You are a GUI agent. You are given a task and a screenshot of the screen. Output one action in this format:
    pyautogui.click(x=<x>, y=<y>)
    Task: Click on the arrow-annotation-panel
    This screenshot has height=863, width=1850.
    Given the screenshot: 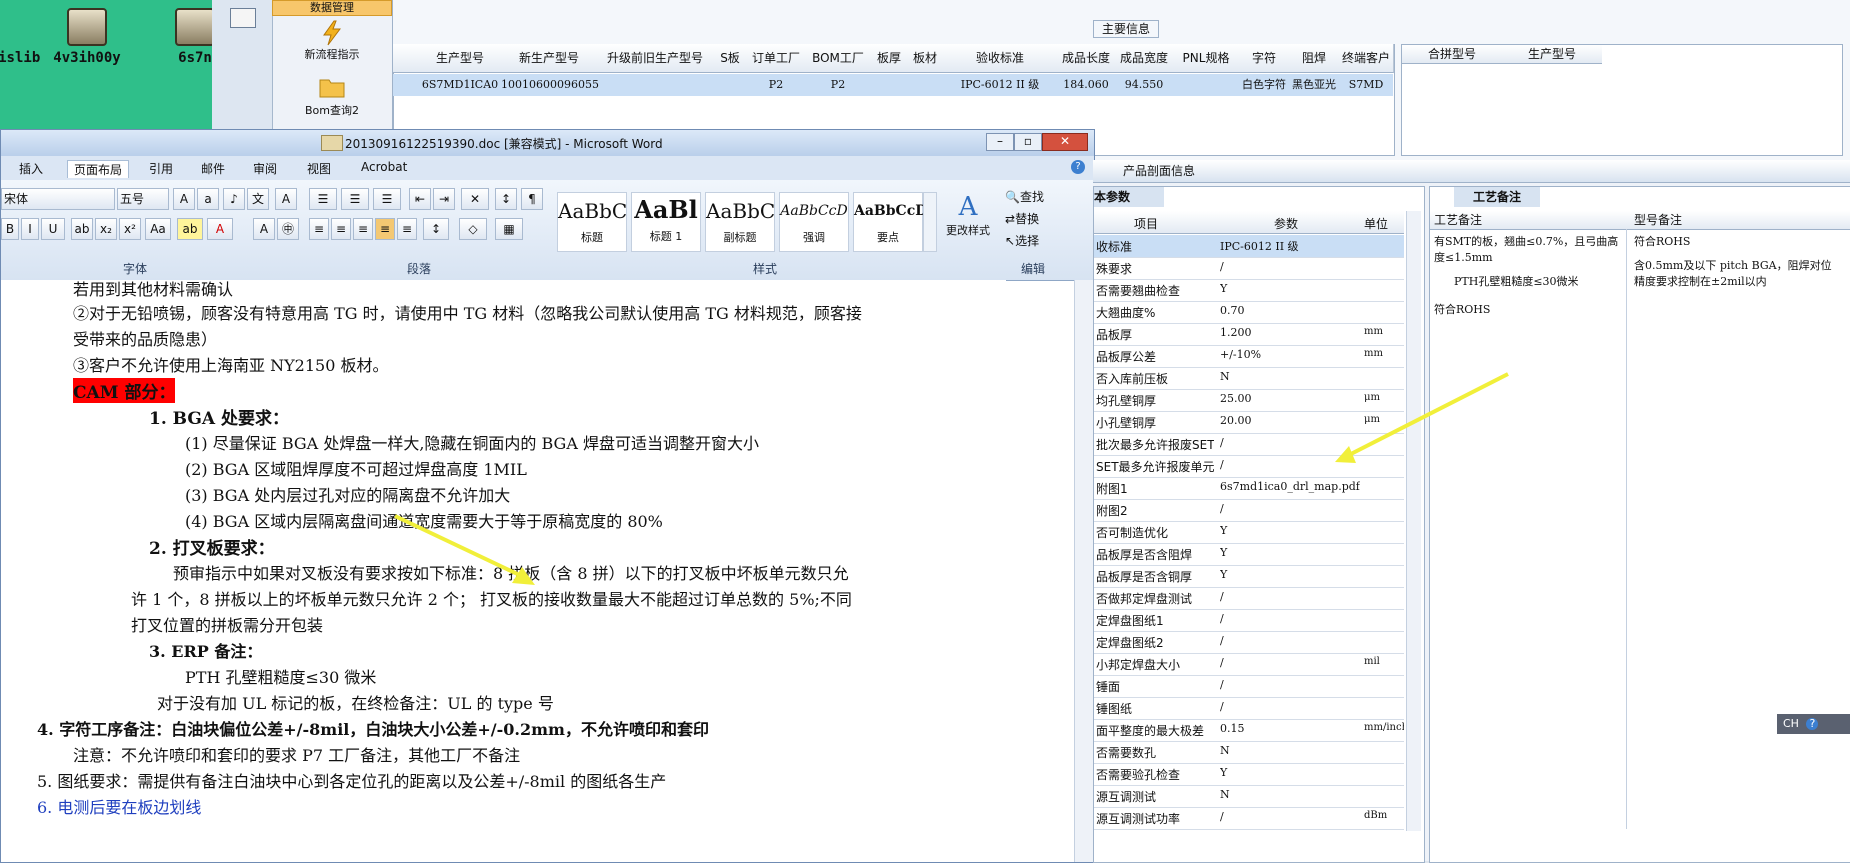 What is the action you would take?
    pyautogui.click(x=1422, y=417)
    